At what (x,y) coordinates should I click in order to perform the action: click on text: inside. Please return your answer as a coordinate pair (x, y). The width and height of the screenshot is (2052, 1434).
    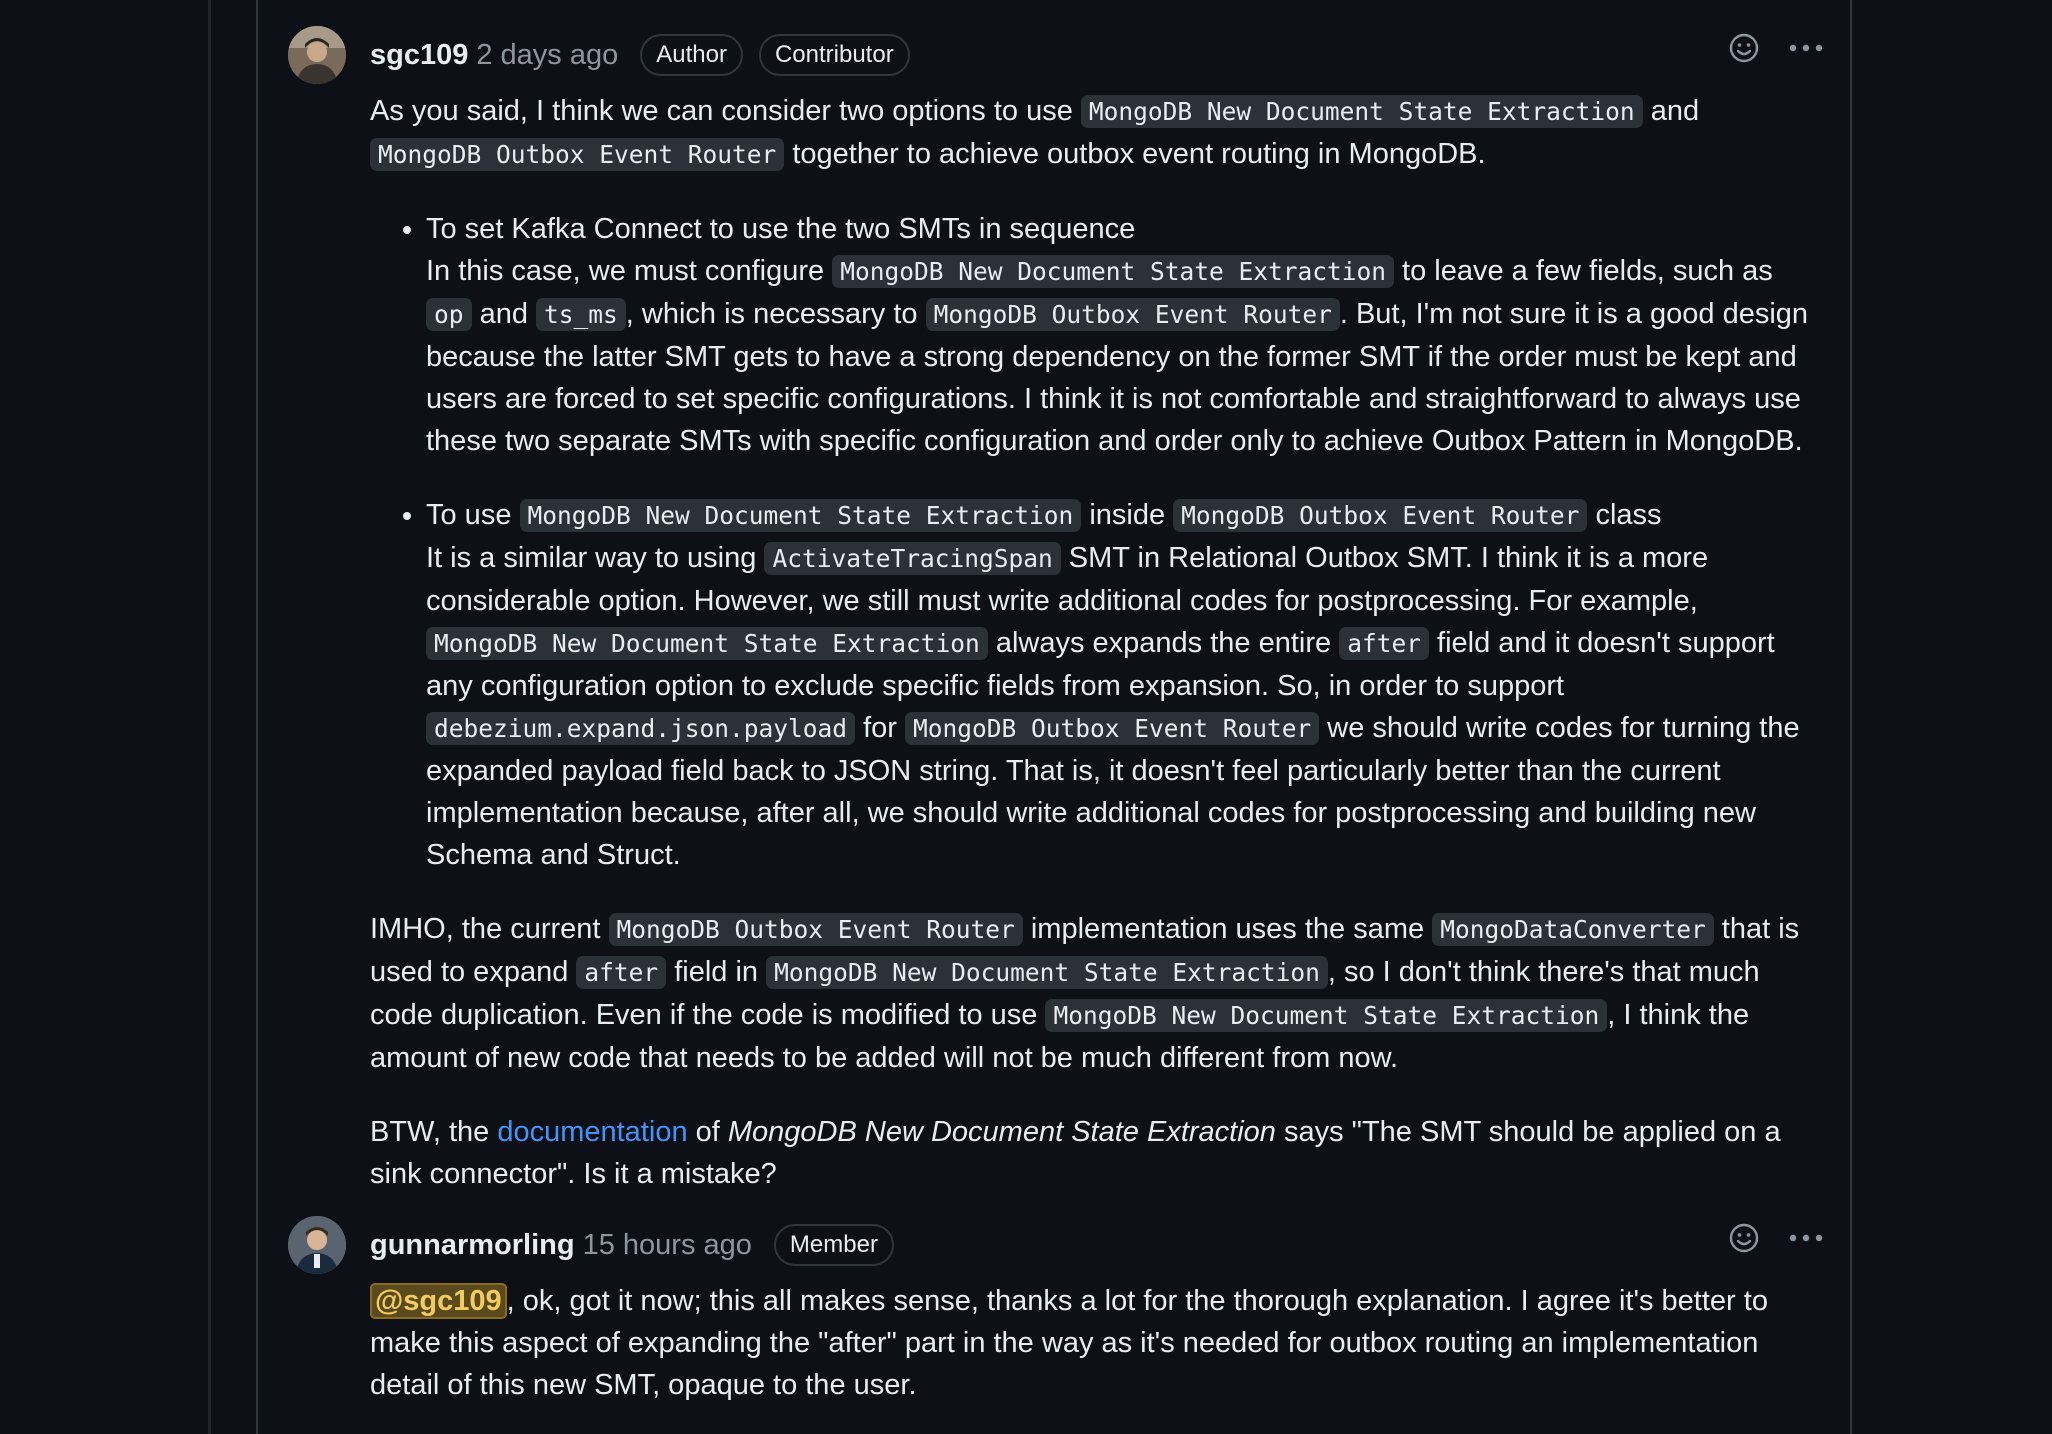
    Looking at the image, I should click on (1127, 515).